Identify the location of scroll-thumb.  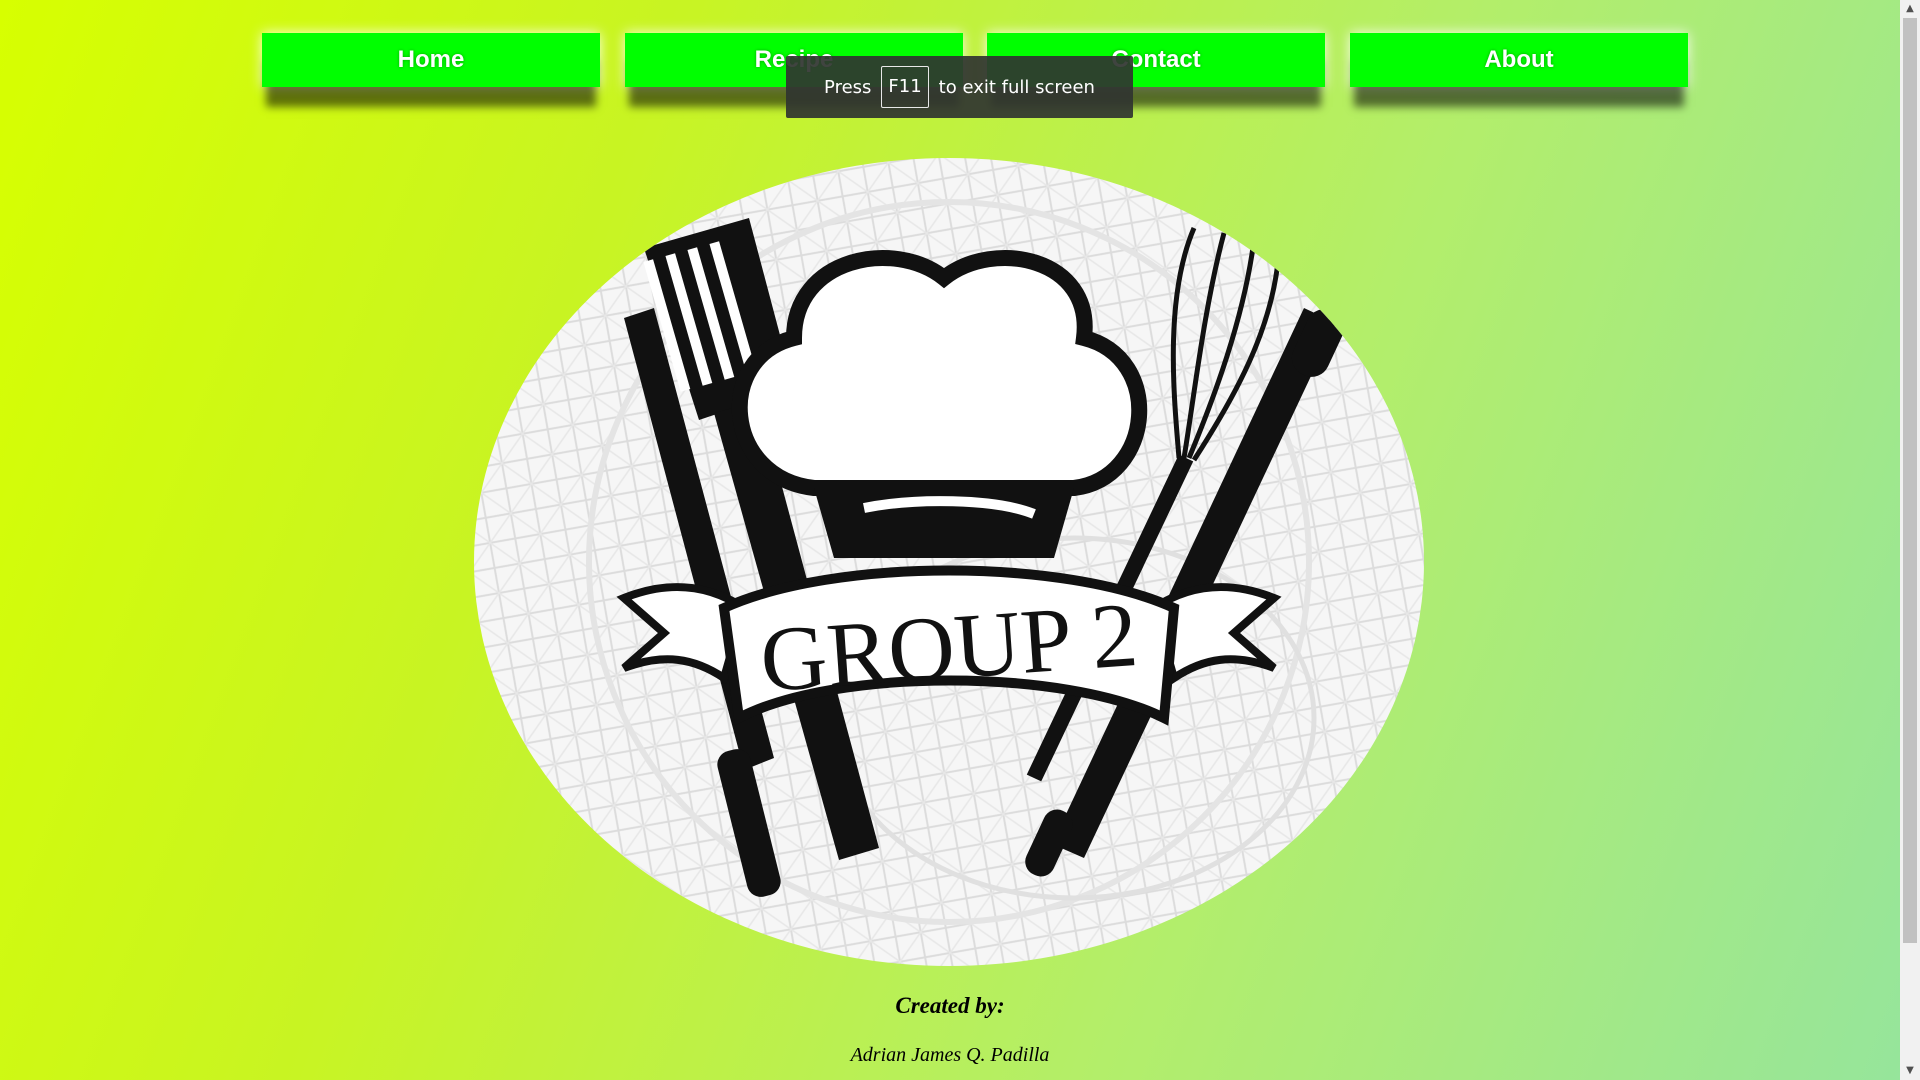
(1910, 480).